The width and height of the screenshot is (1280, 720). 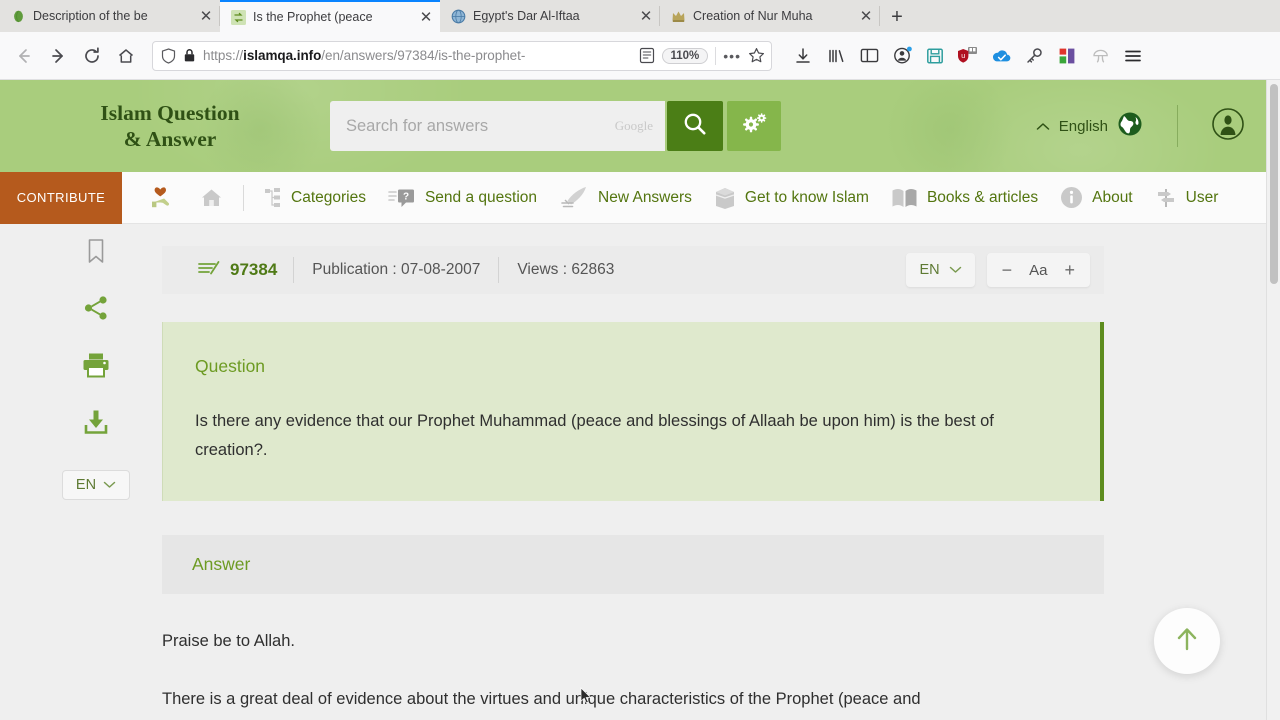 What do you see at coordinates (964, 198) in the screenshot?
I see `nav-item-books-and-articles: Books & articles` at bounding box center [964, 198].